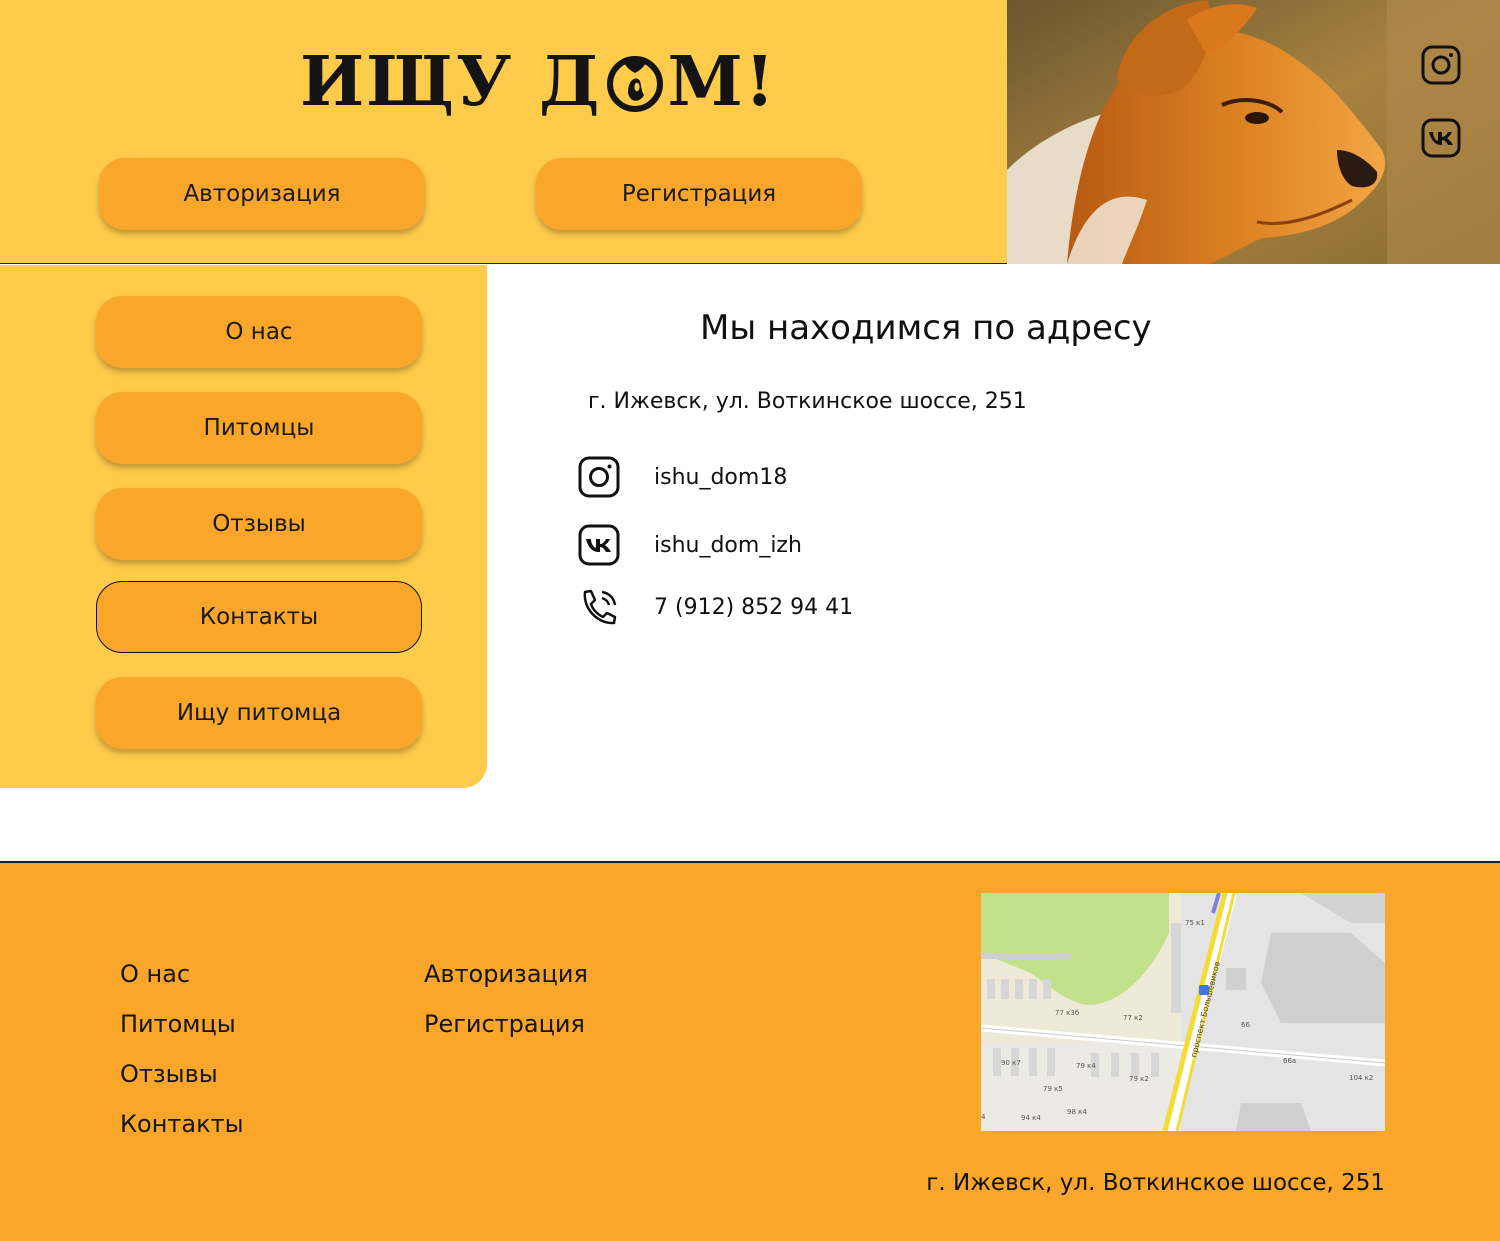  Describe the element at coordinates (259, 428) in the screenshot. I see `sidebar-item-pets: Питомцы` at that location.